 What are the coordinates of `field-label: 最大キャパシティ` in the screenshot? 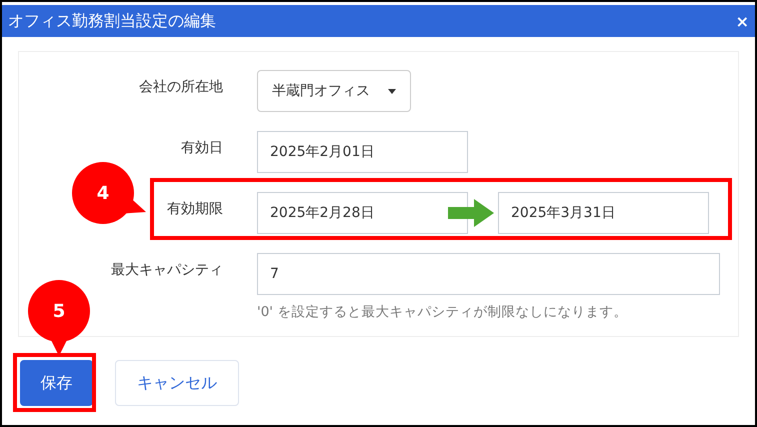 It's located at (167, 270).